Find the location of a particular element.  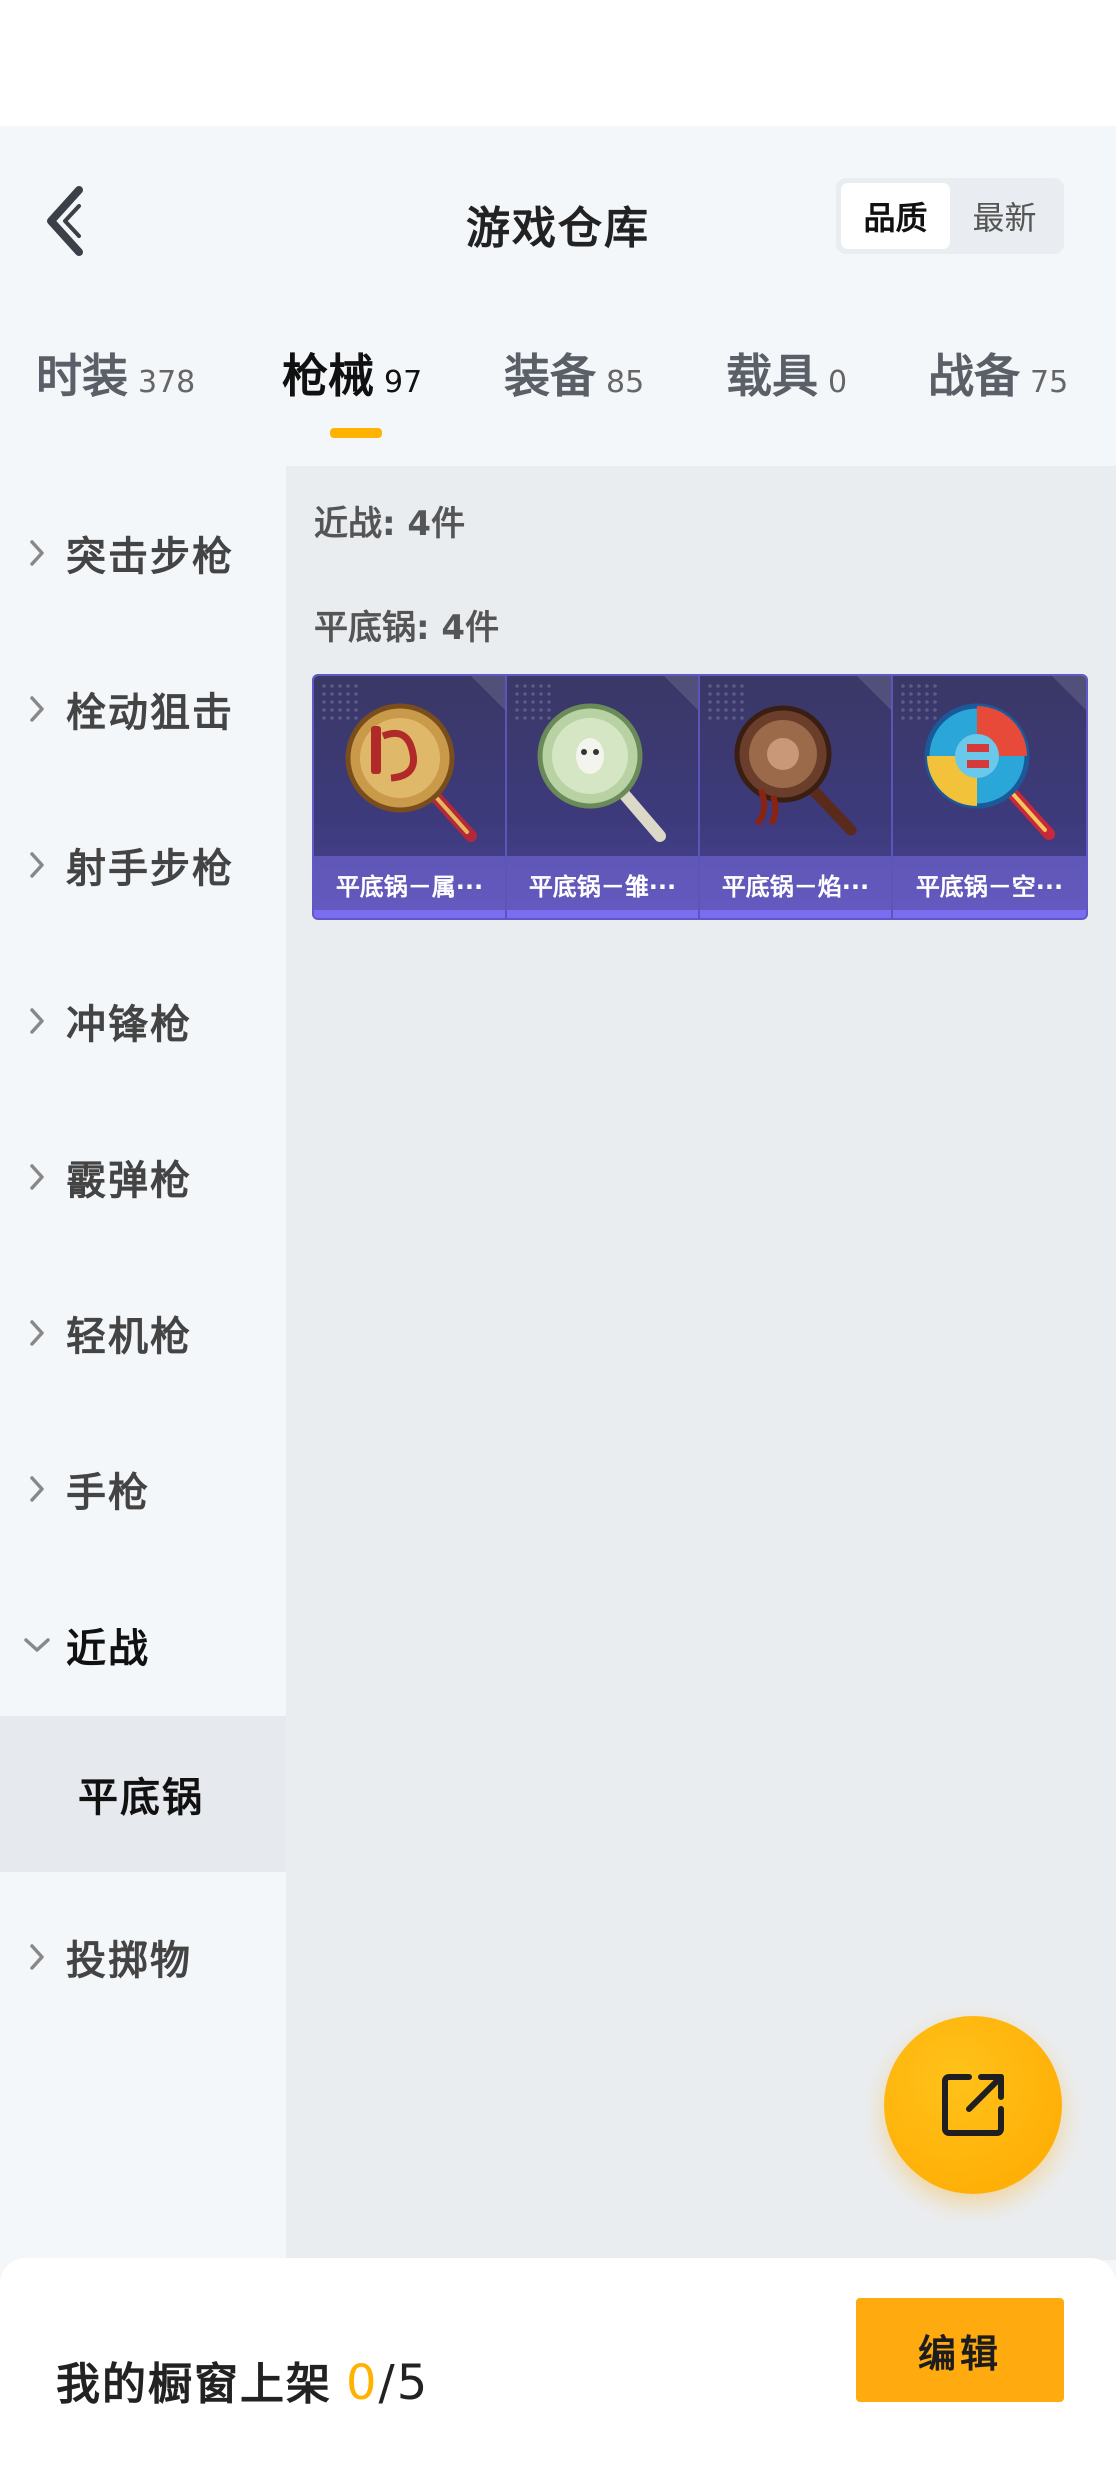

item-name: 平底锅－属··· is located at coordinates (409, 886).